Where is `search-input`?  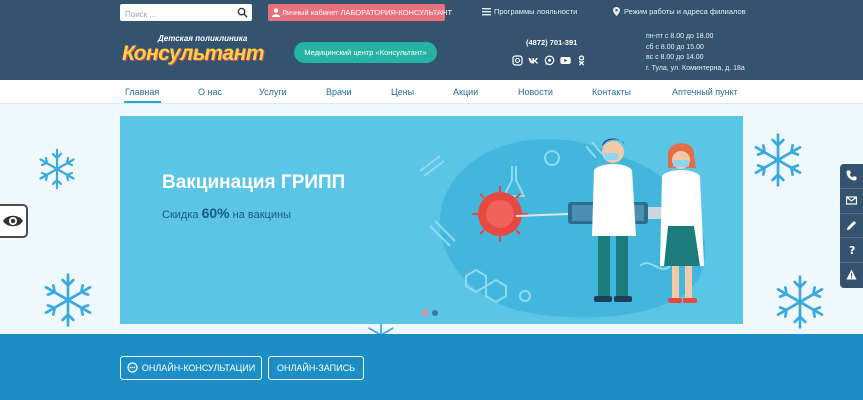 search-input is located at coordinates (175, 14).